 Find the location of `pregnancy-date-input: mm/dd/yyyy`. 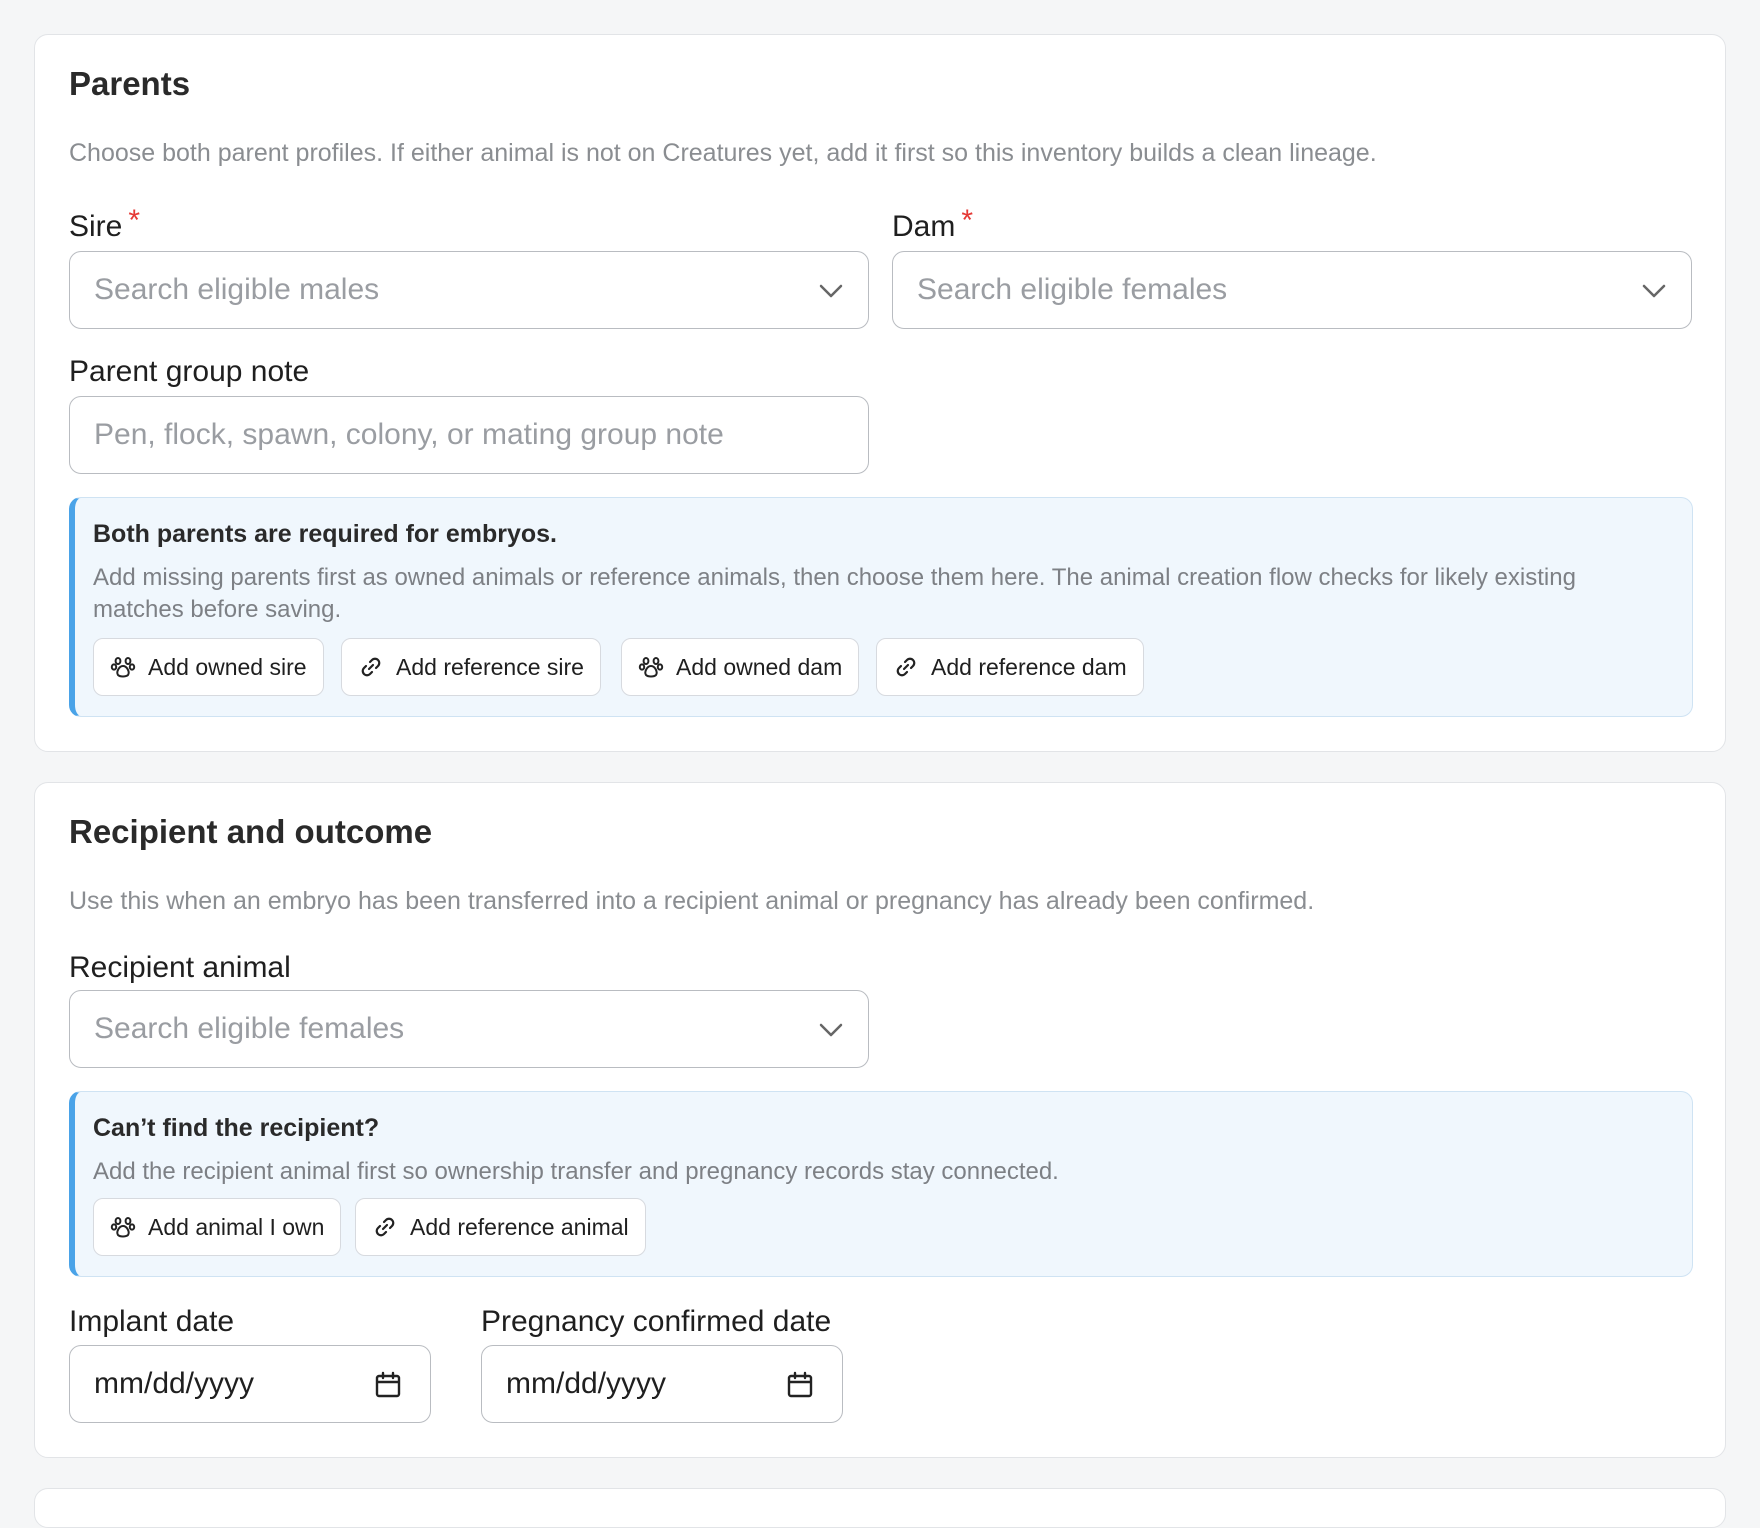

pregnancy-date-input: mm/dd/yyyy is located at coordinates (662, 1384).